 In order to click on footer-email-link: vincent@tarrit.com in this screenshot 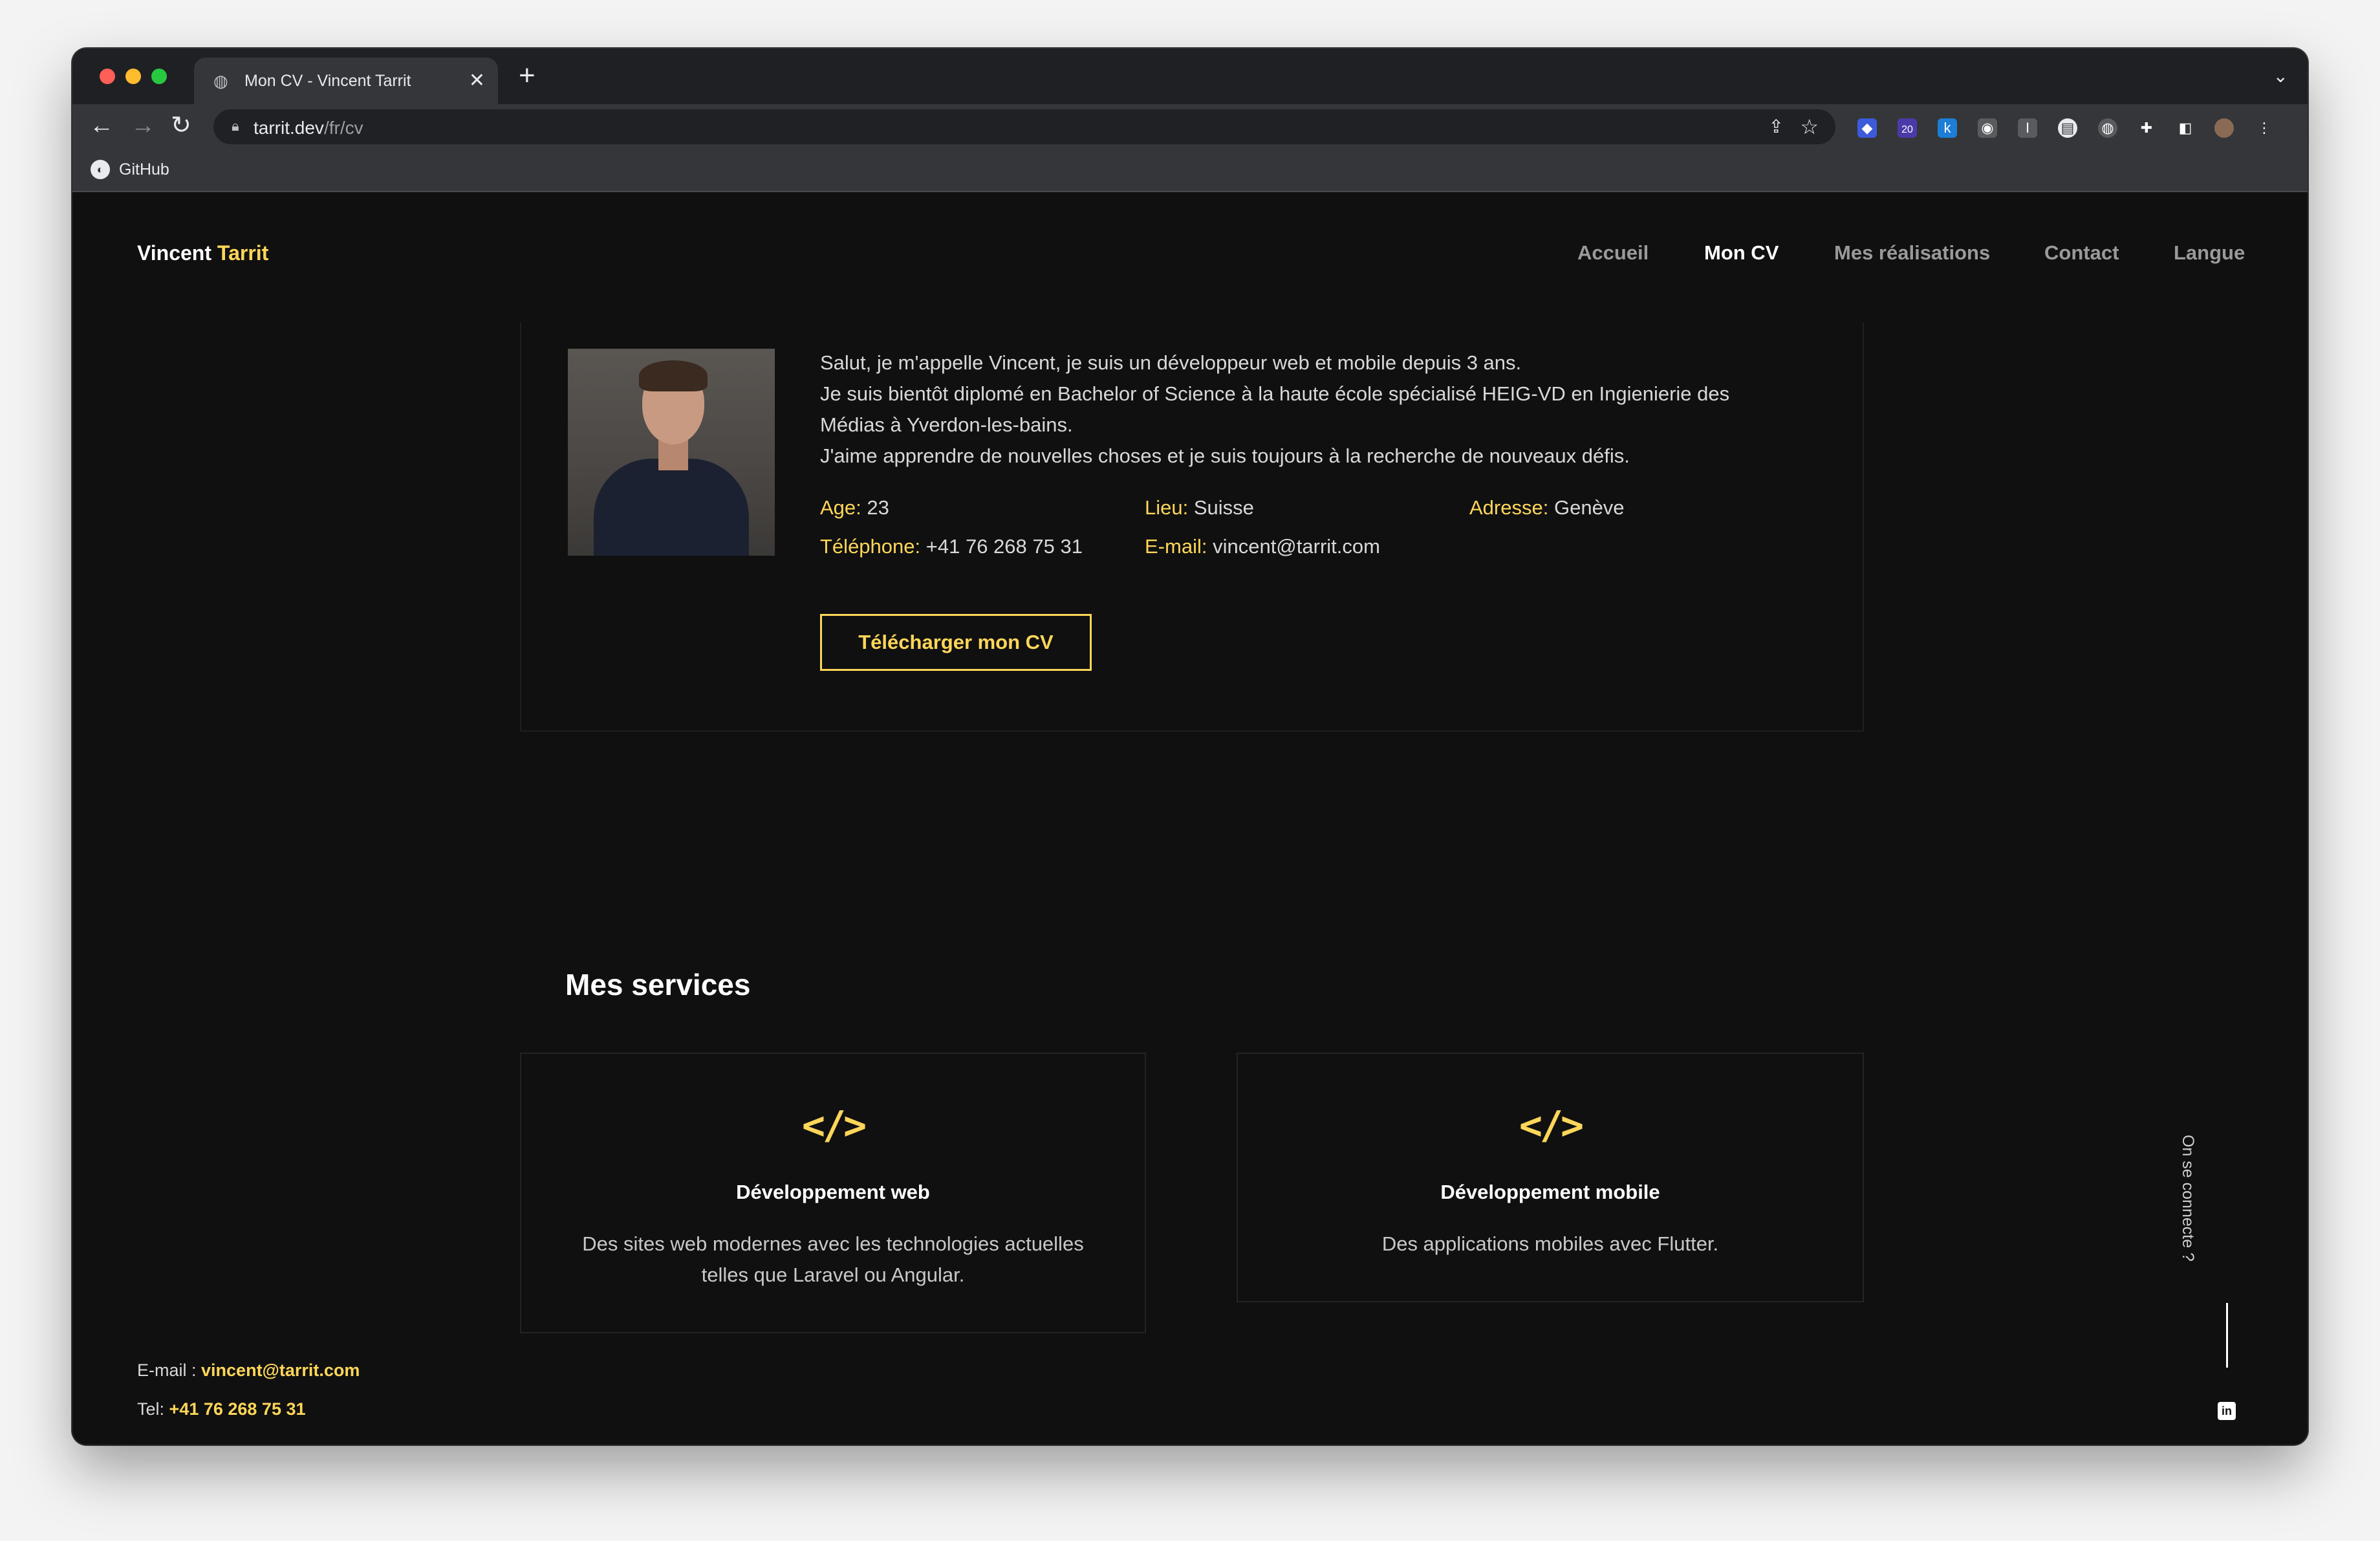, I will do `click(280, 1370)`.